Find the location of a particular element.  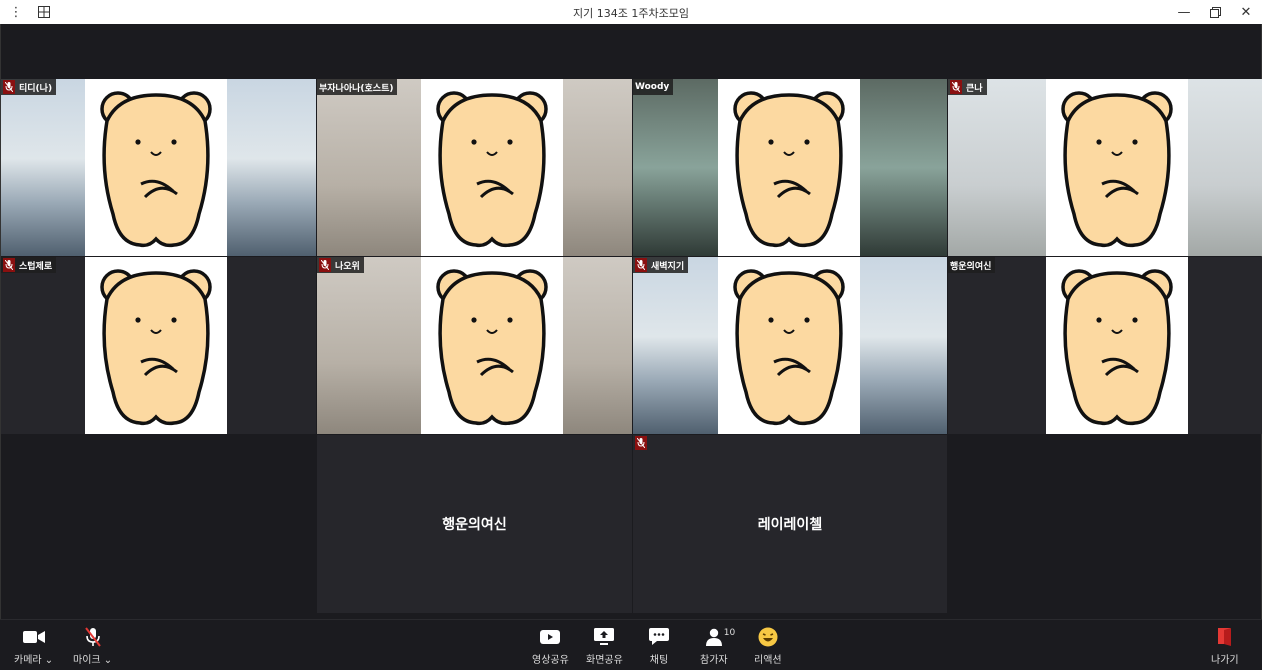

window-title: 지기 134조 1주차조모임 is located at coordinates (631, 13).